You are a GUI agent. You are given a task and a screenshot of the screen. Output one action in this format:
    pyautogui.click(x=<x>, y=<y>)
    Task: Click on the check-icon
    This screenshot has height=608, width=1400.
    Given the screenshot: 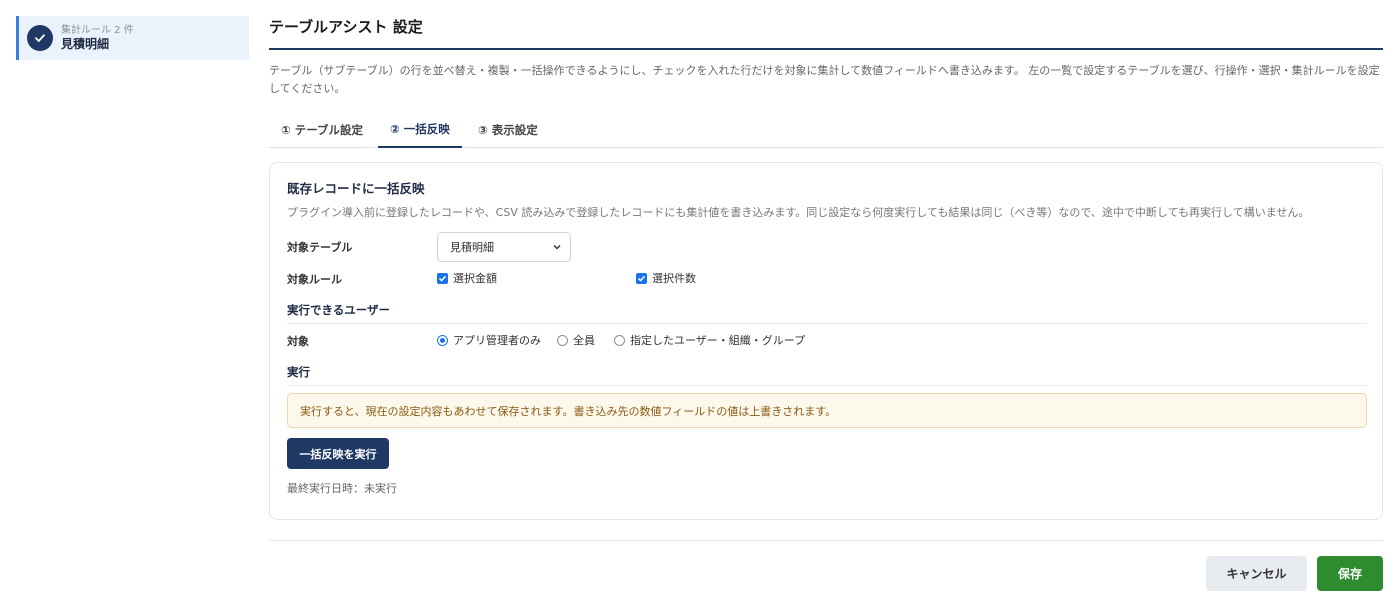 What is the action you would take?
    pyautogui.click(x=40, y=38)
    